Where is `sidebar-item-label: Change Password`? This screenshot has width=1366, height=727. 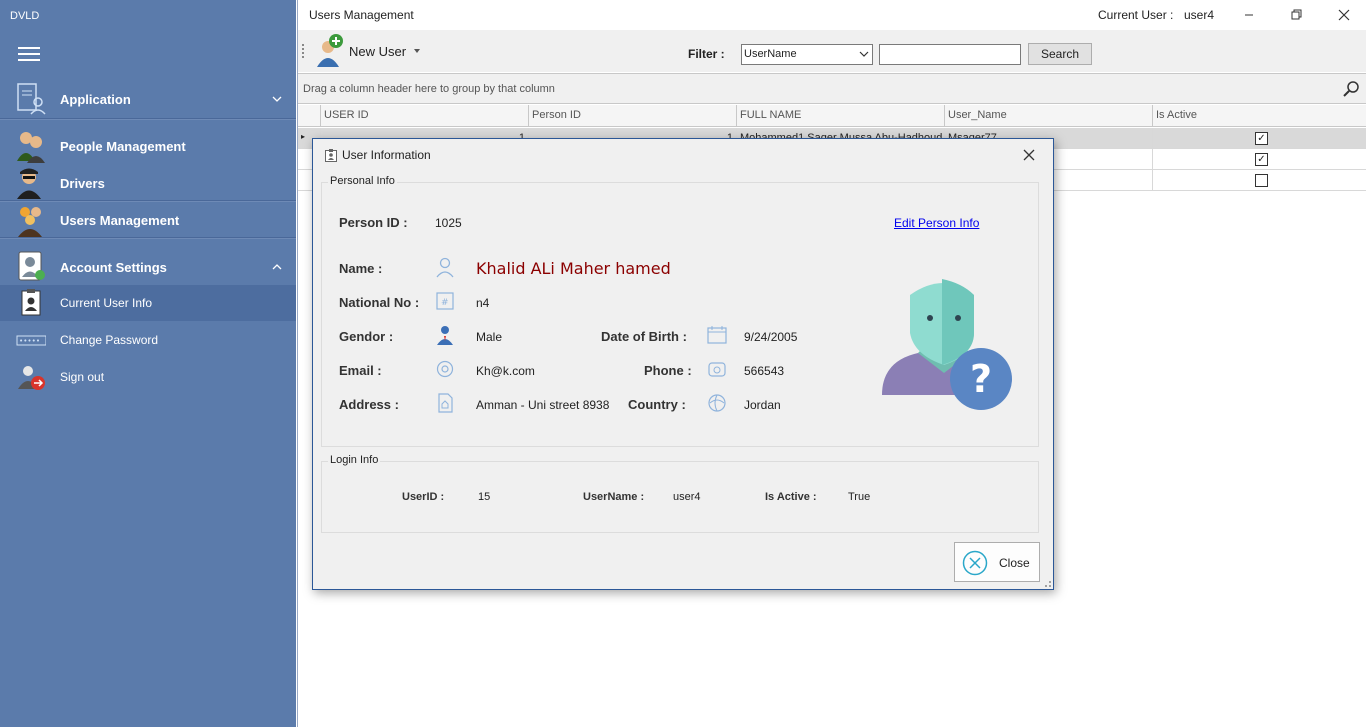
sidebar-item-label: Change Password is located at coordinates (109, 340).